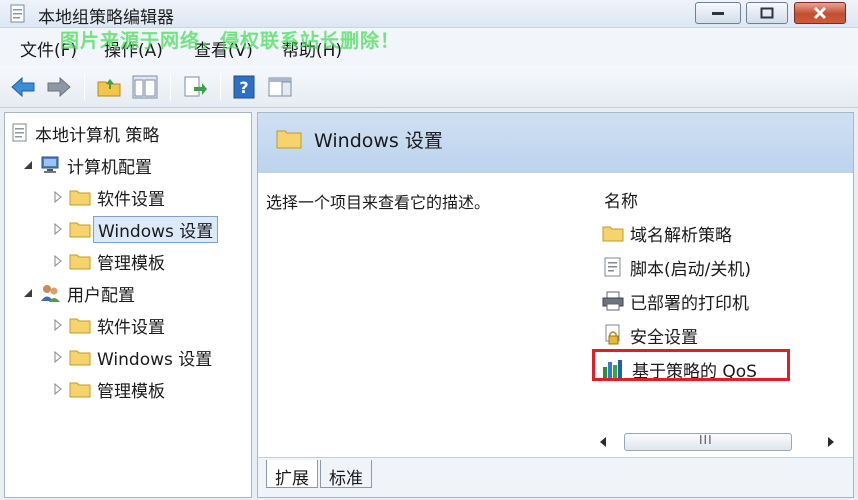  Describe the element at coordinates (281, 87) in the screenshot. I see `action-pane-icon` at that location.